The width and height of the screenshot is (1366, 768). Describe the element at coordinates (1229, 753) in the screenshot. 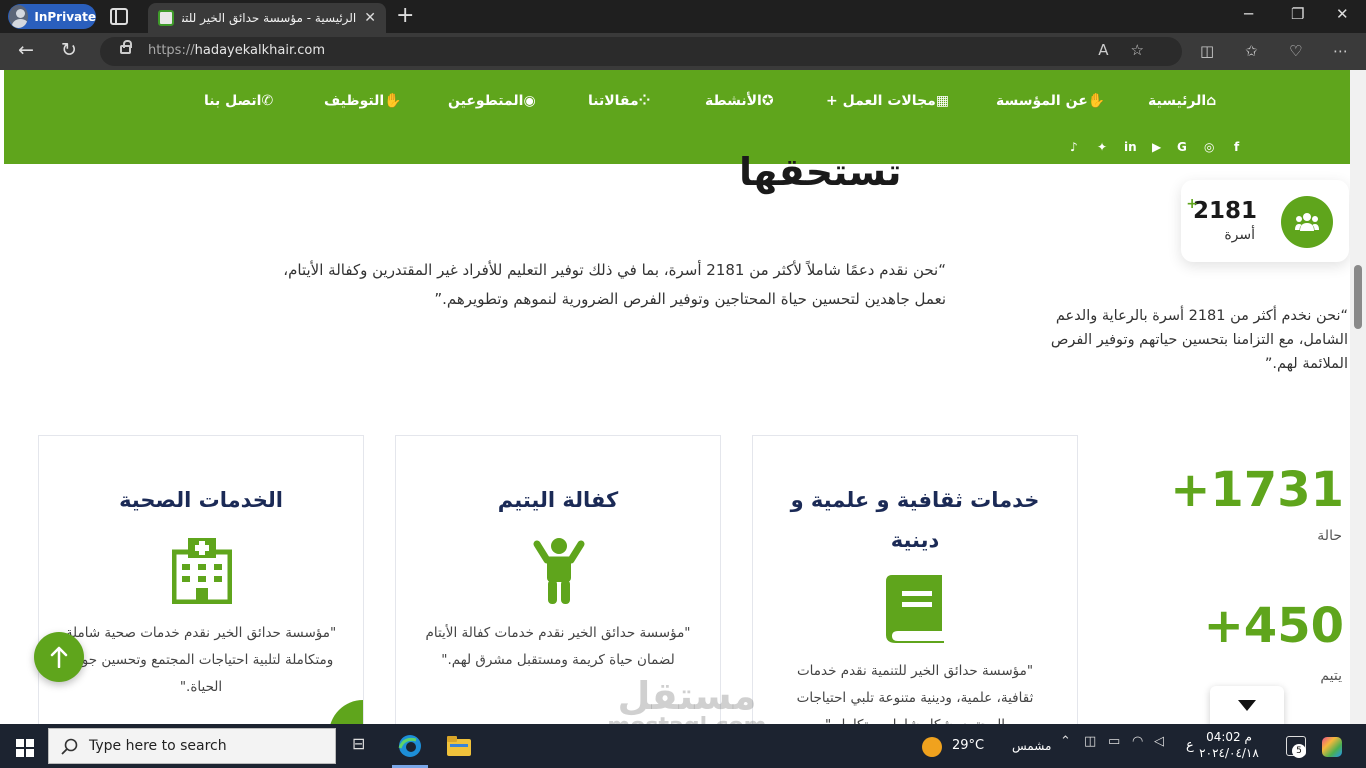

I see `clock-date: ٢٠٢٤/٠٤/١٨` at that location.